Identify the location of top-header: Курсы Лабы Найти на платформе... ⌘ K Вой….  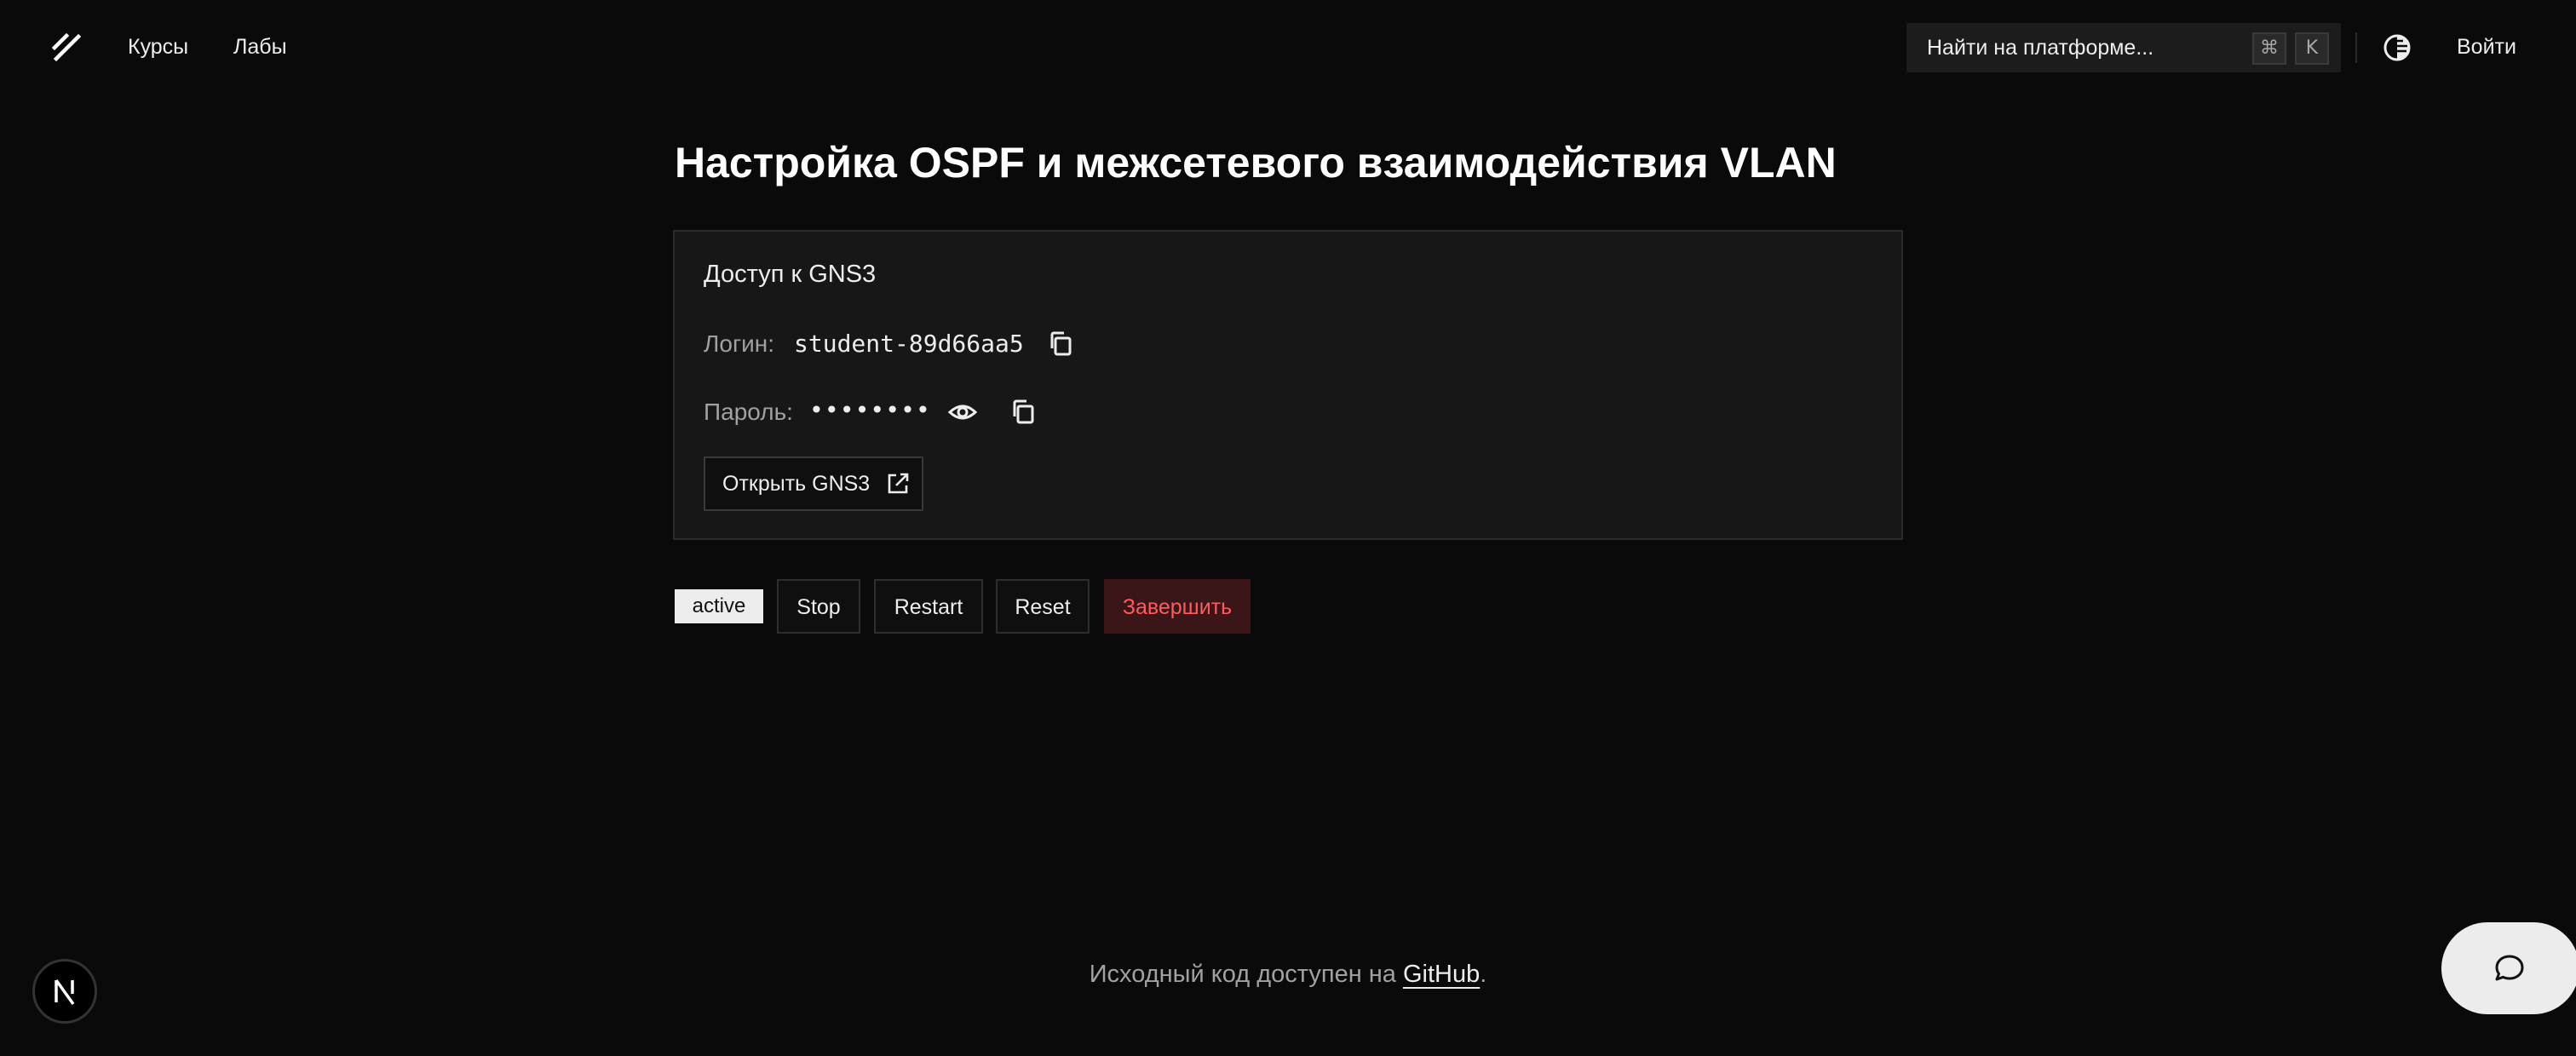
(1288, 47).